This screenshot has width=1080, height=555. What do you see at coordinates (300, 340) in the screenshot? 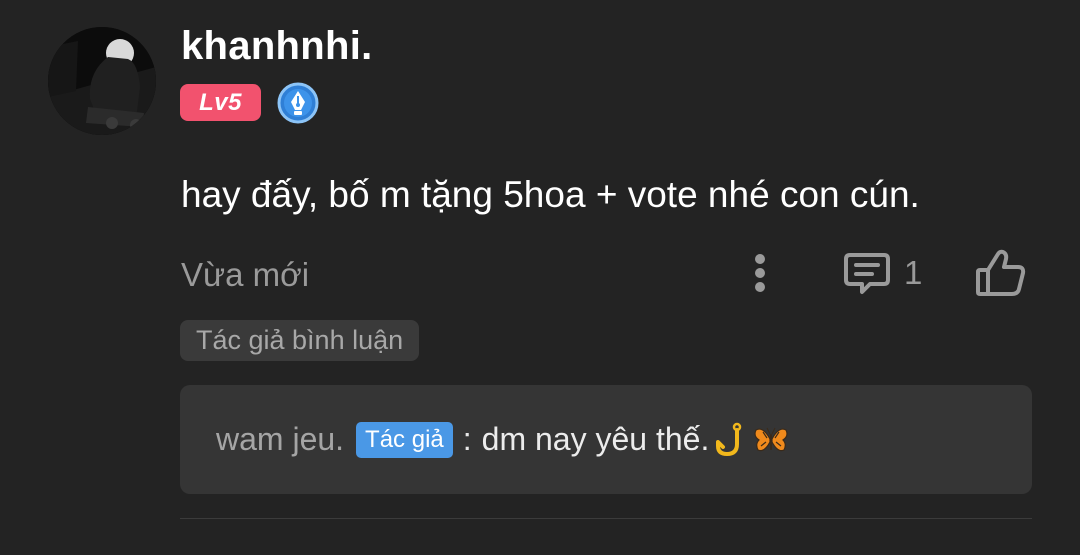
I see `author-comment-tag: Tác giả bình luận` at bounding box center [300, 340].